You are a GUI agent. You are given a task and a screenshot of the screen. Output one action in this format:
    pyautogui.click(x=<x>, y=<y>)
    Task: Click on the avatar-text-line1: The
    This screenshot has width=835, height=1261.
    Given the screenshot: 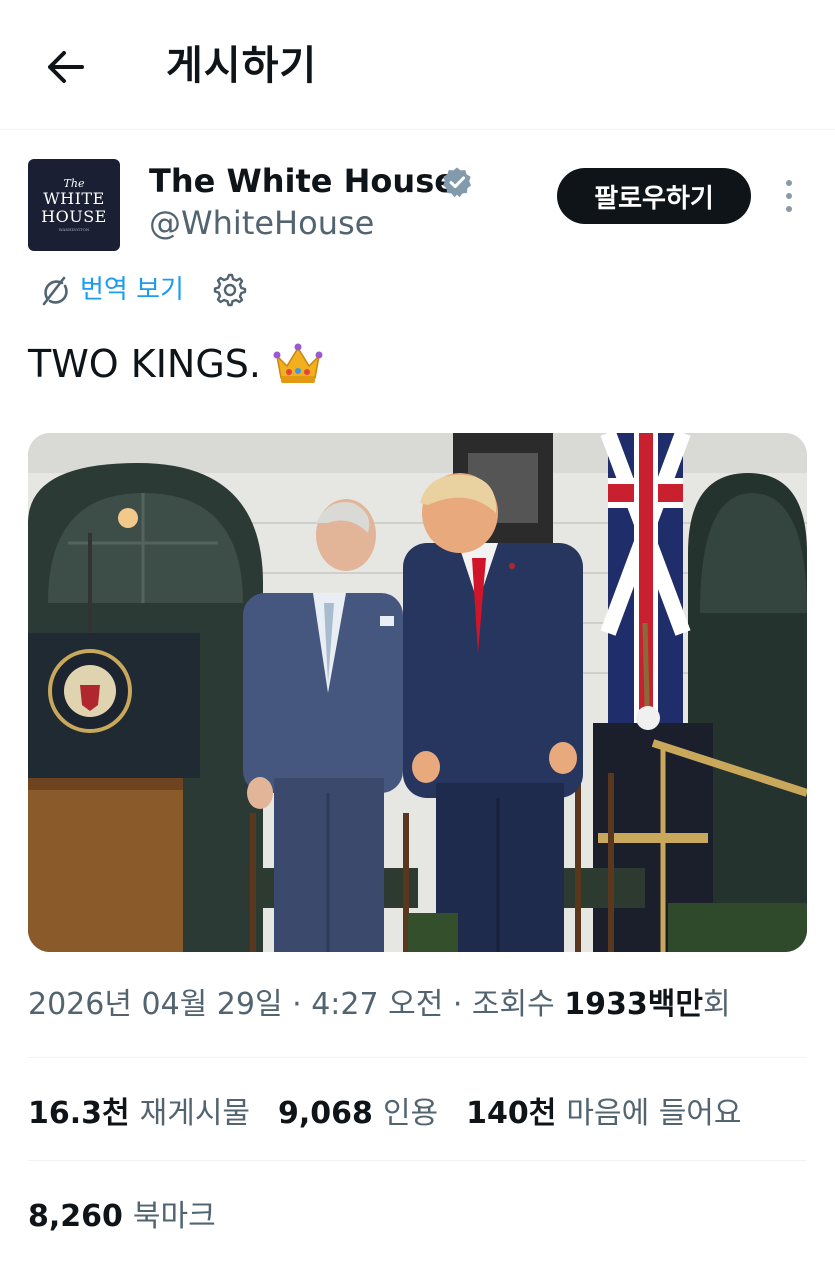 What is the action you would take?
    pyautogui.click(x=74, y=183)
    